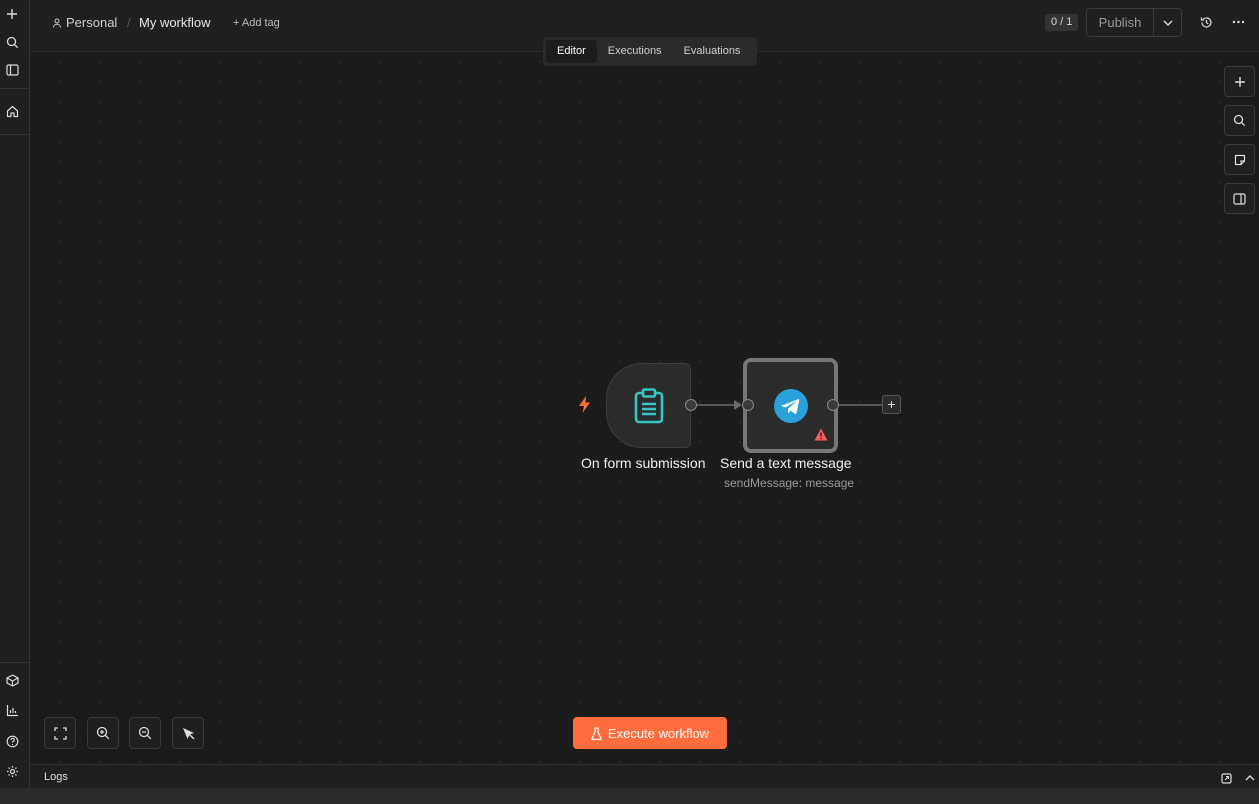 The width and height of the screenshot is (1259, 804). I want to click on tab-executions: Executions, so click(635, 51).